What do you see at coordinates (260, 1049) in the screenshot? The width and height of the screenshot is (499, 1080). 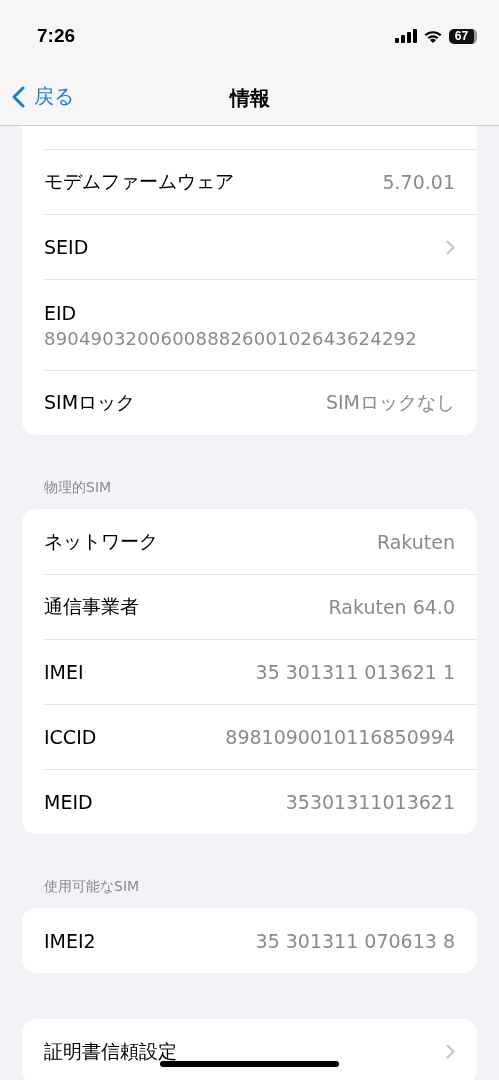 I see `settings-row: 証明書信頼設定` at bounding box center [260, 1049].